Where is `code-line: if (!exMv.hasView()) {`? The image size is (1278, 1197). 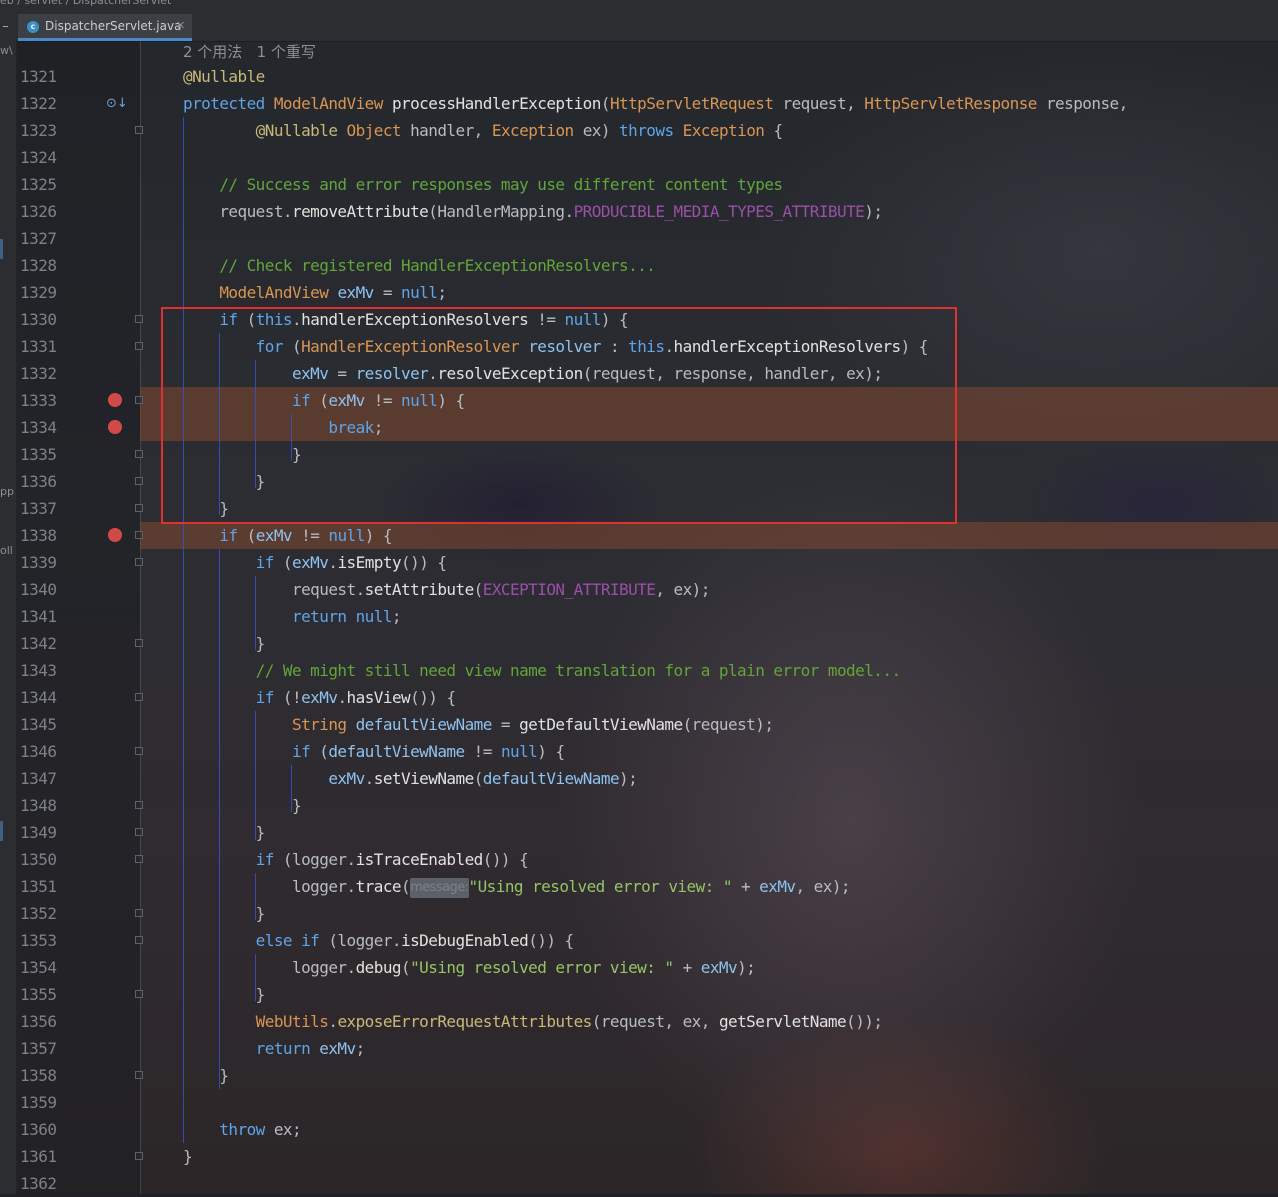 code-line: if (!exMv.hasView()) { is located at coordinates (639, 697).